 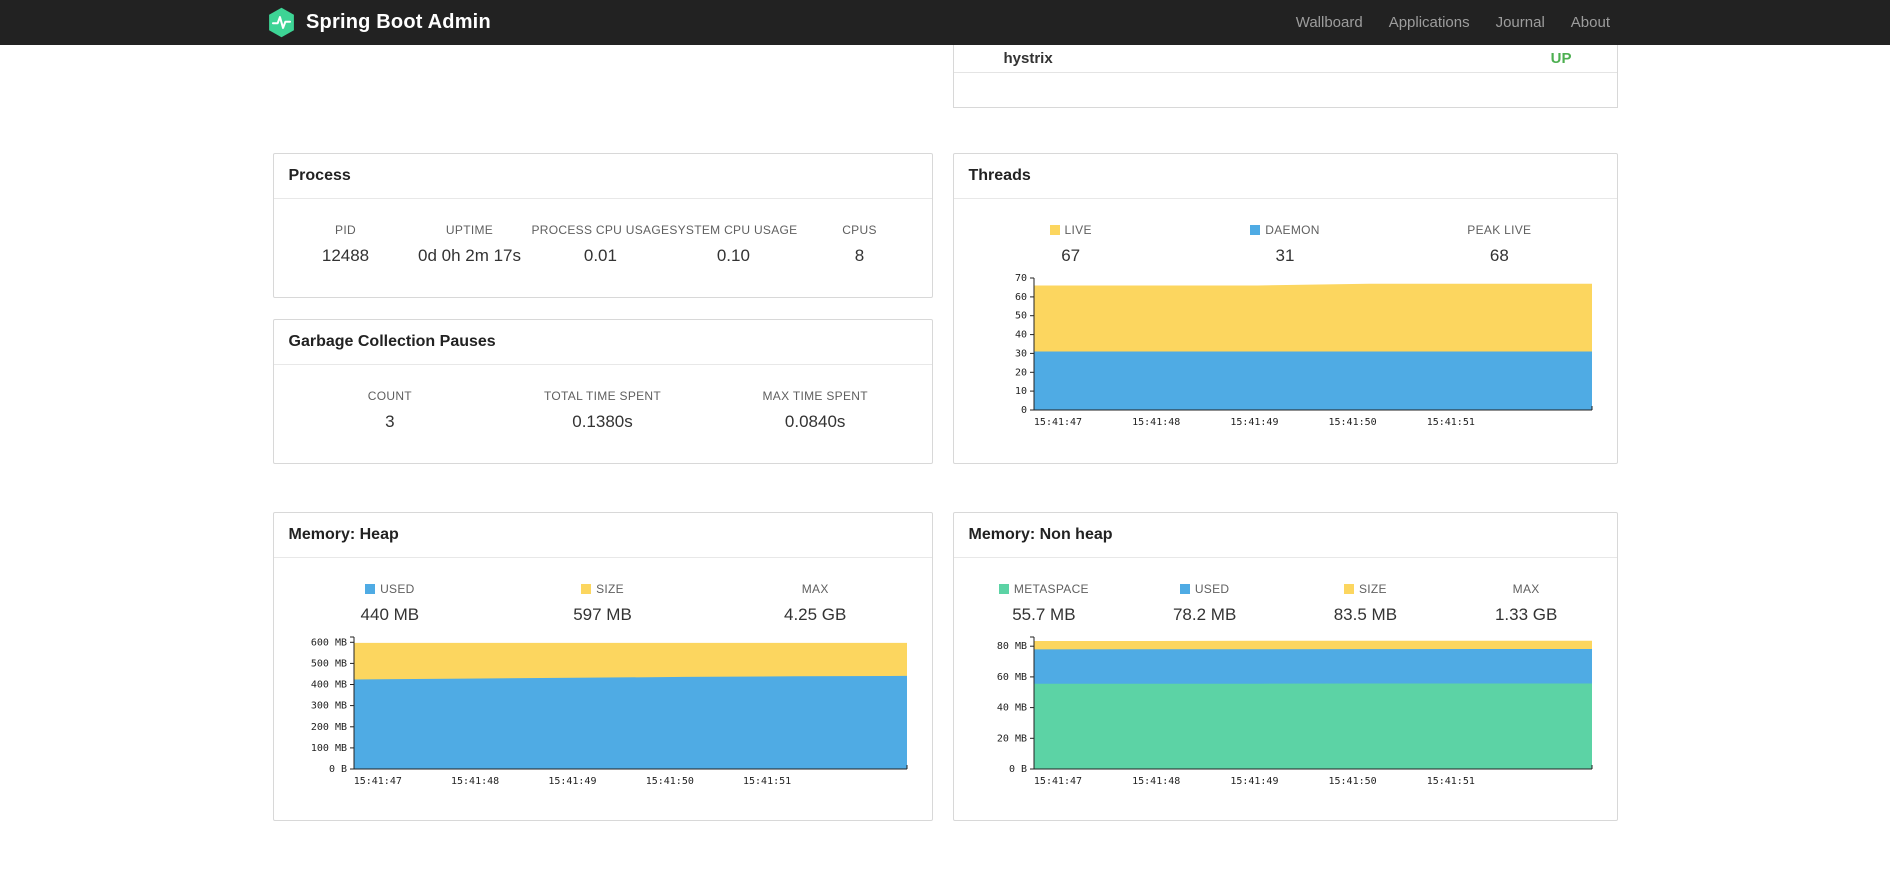 I want to click on svg-text: 20 MB, so click(x=1011, y=738).